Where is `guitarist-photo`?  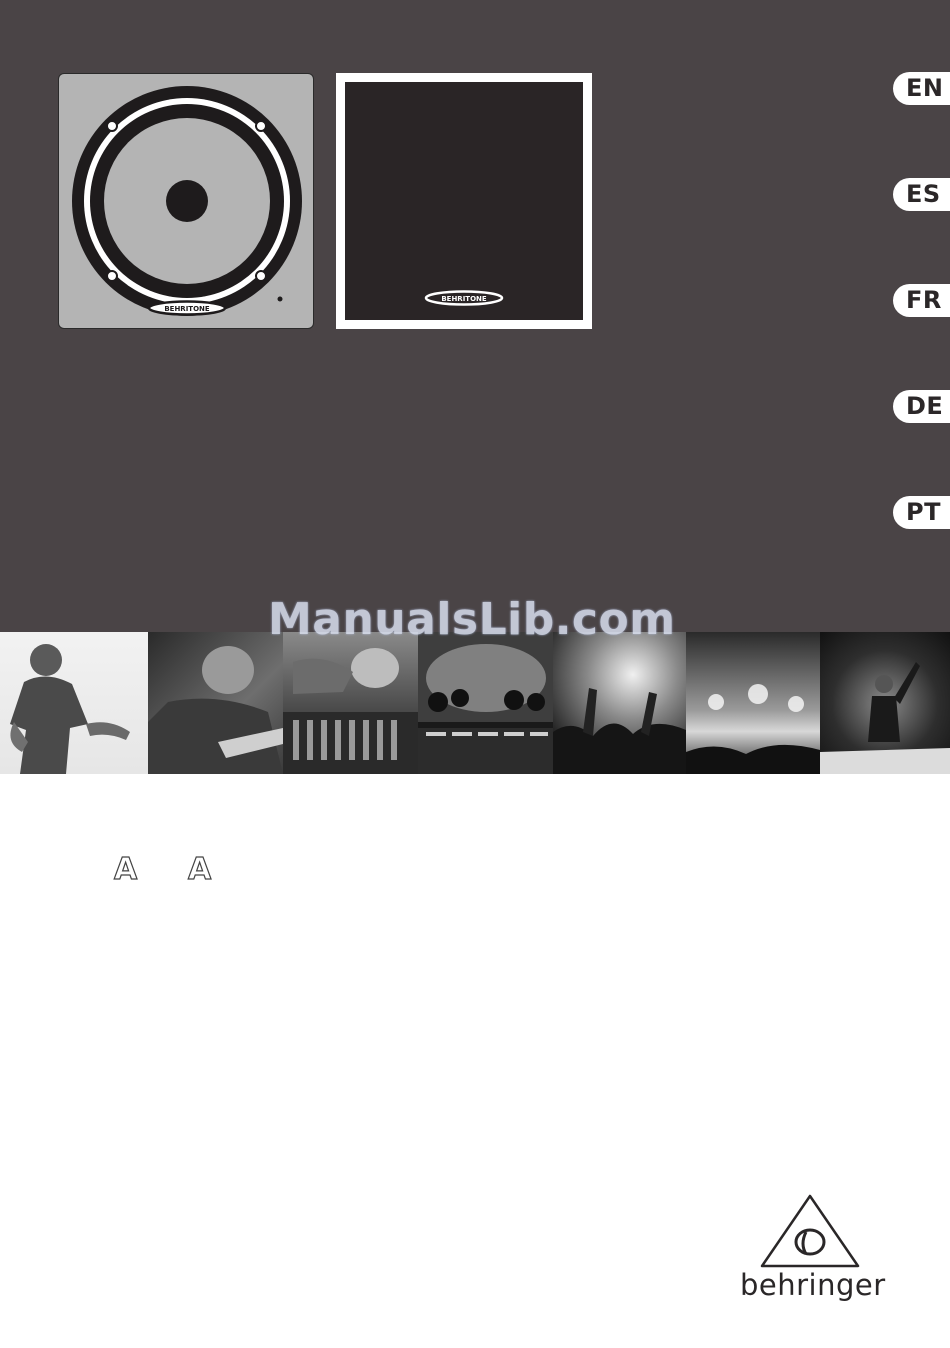
guitarist-photo is located at coordinates (215, 703).